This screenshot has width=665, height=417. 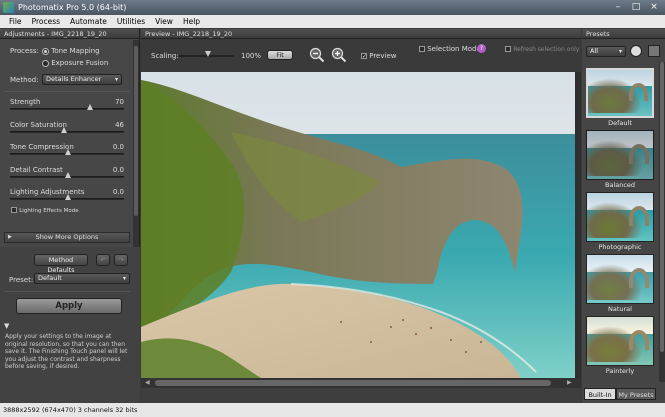 I want to click on triangle-right-icon: ▶, so click(x=10, y=237).